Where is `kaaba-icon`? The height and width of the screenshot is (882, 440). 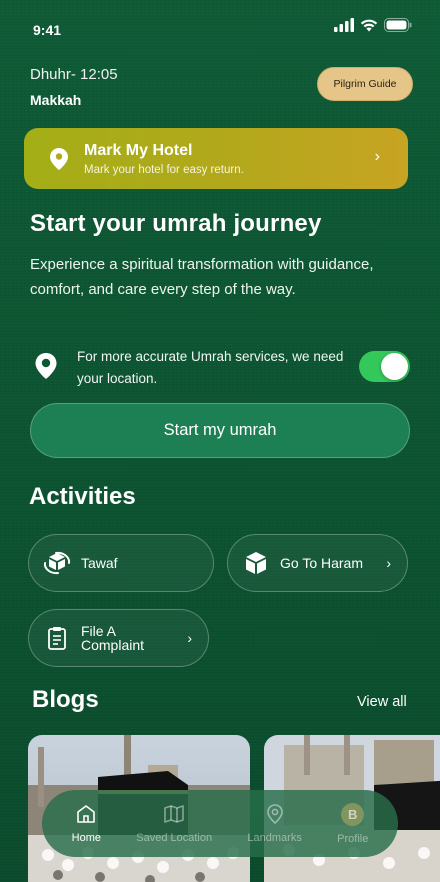
kaaba-icon is located at coordinates (256, 563).